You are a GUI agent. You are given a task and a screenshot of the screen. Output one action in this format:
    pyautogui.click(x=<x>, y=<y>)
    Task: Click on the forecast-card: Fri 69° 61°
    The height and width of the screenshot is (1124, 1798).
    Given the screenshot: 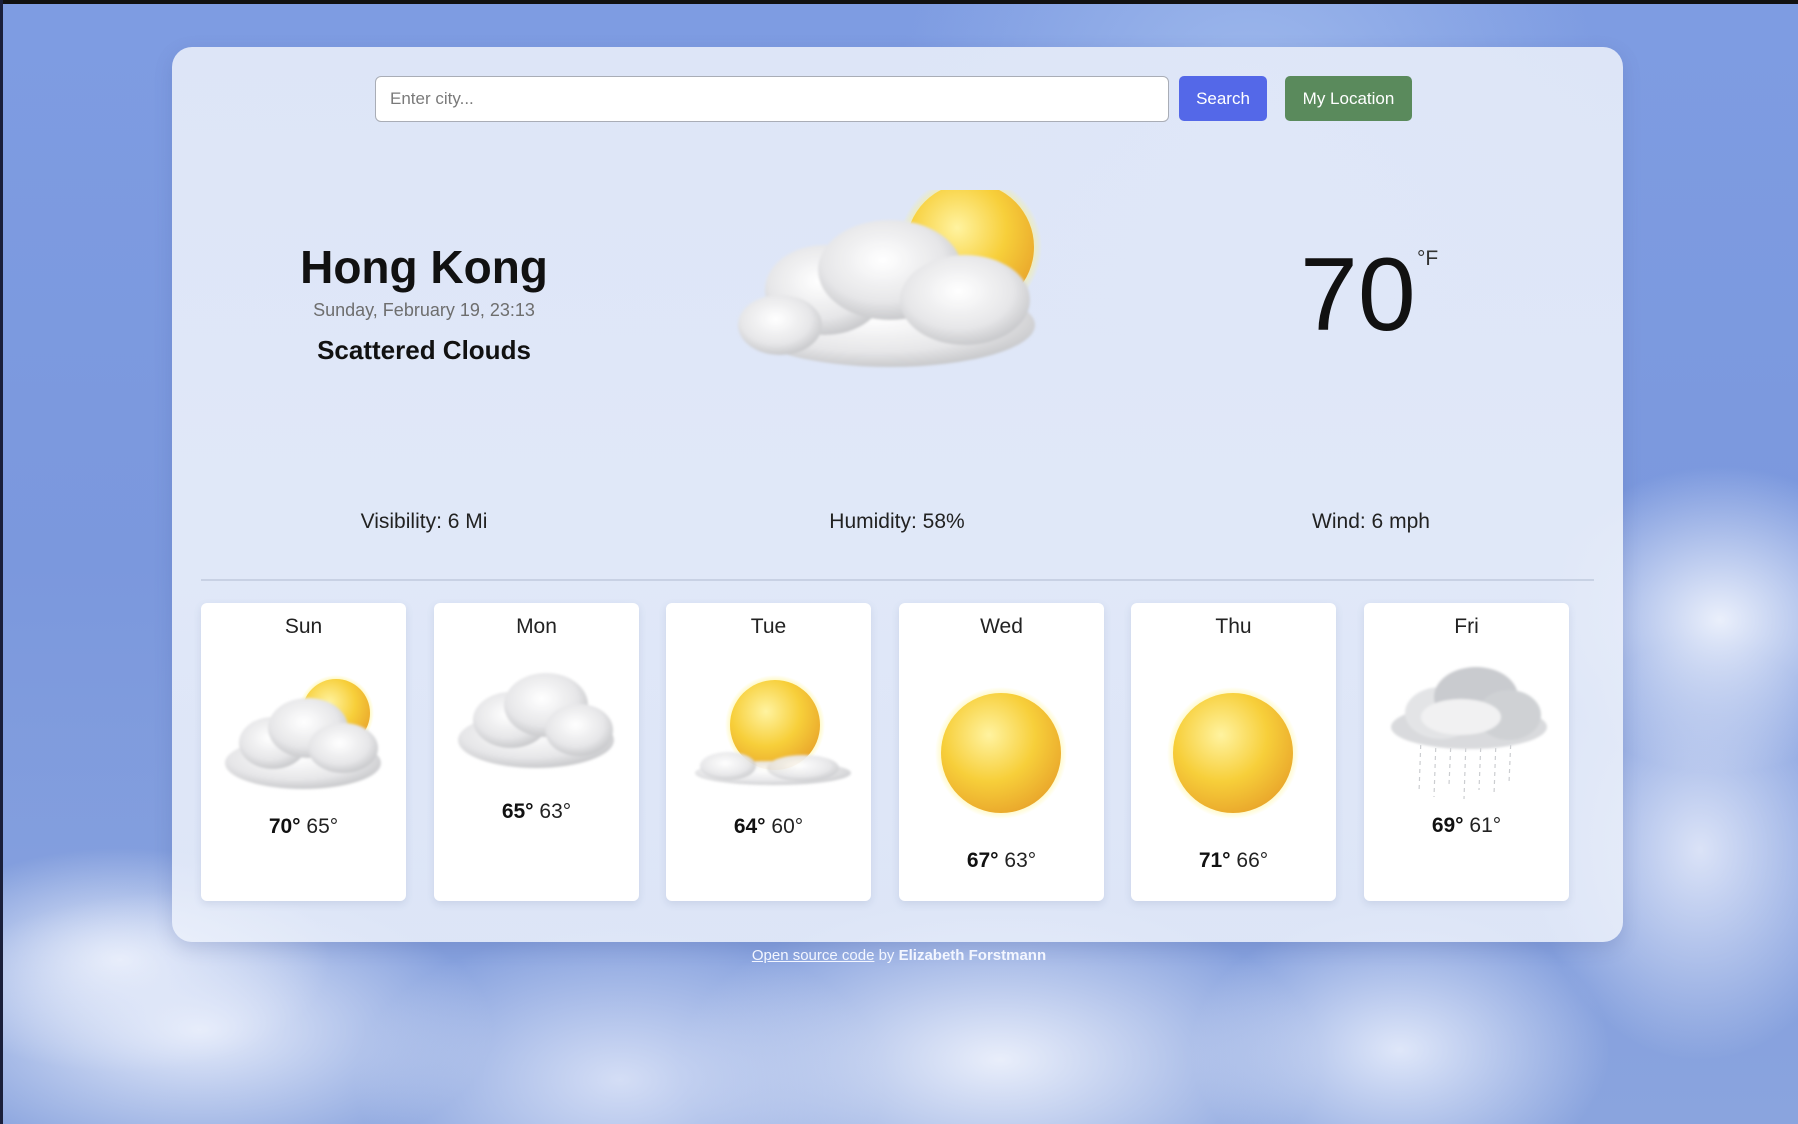 What is the action you would take?
    pyautogui.click(x=1466, y=752)
    